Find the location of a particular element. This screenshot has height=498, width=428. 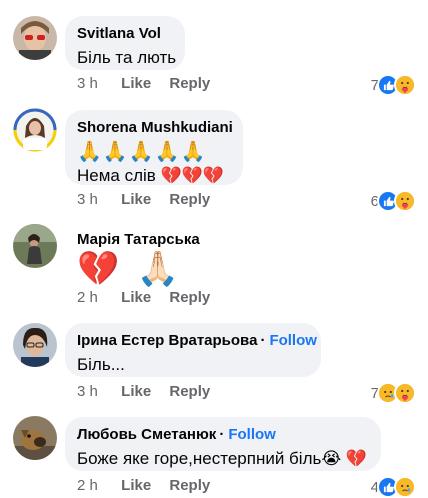

comment-emoji: 🙏🙏🙏🙏🙏 is located at coordinates (142, 152).